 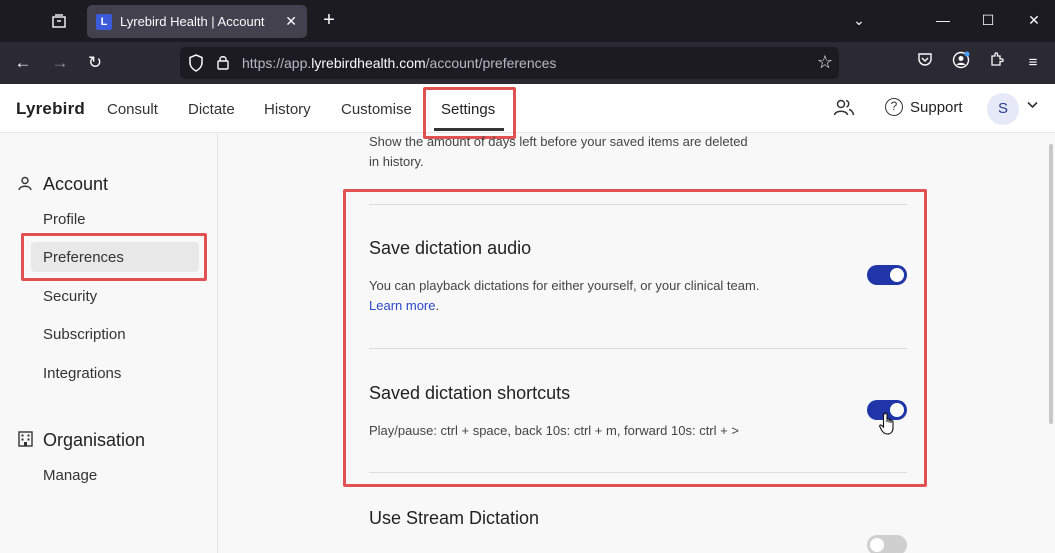 I want to click on sidebar-item-profile: Profile, so click(x=64, y=219).